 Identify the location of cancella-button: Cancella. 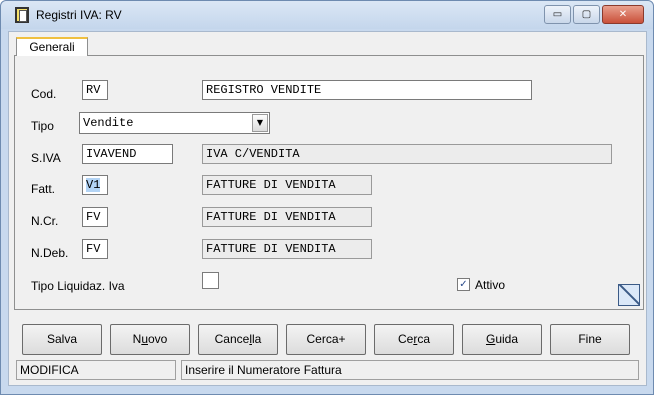
(238, 339).